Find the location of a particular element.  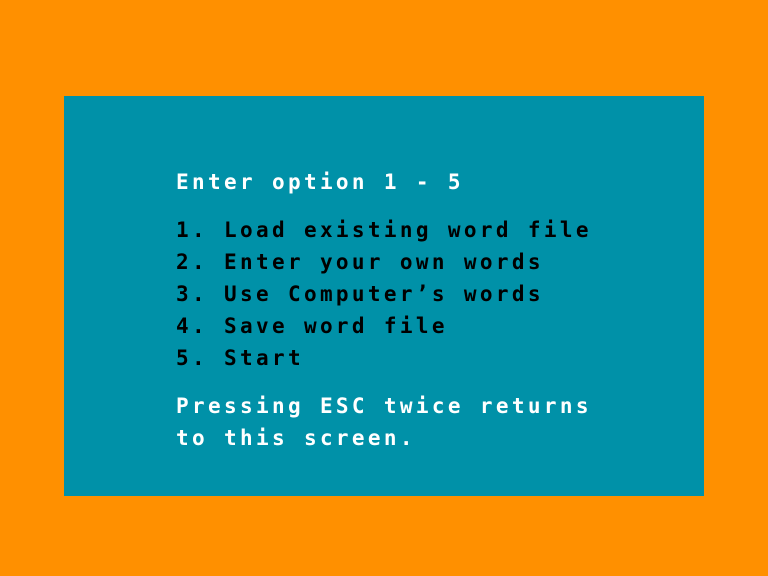

footer-hint-line-1: Pressing ESC twice returns is located at coordinates (384, 406).